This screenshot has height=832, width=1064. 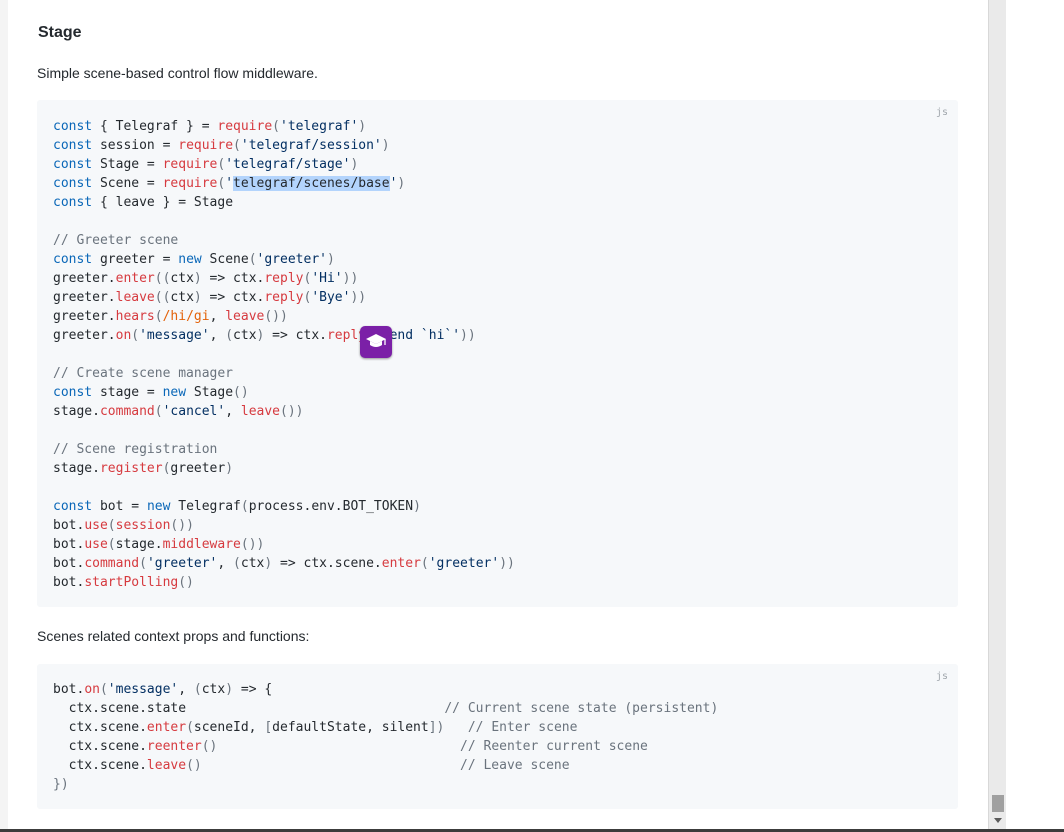 I want to click on scrollbar-thumb, so click(x=998, y=803).